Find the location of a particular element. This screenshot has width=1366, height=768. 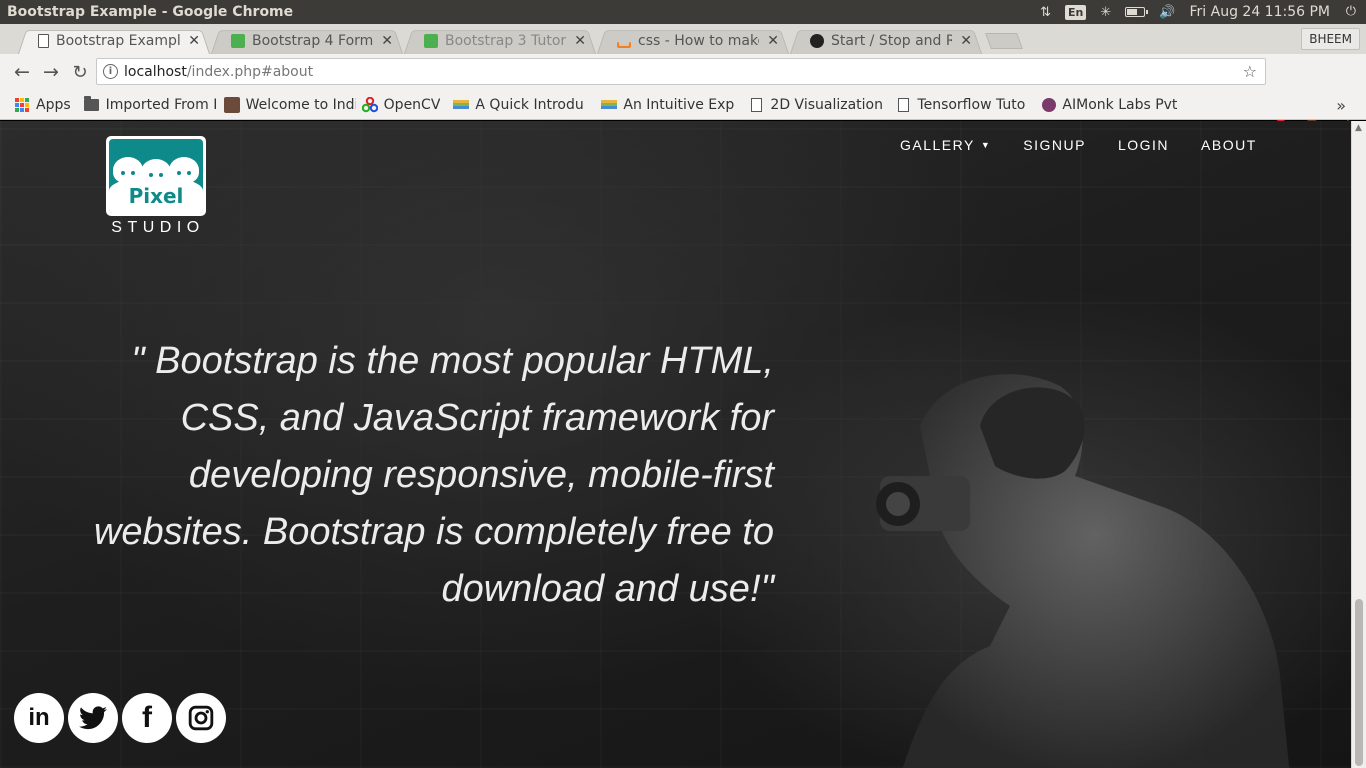

new-tab-button is located at coordinates (1004, 41).